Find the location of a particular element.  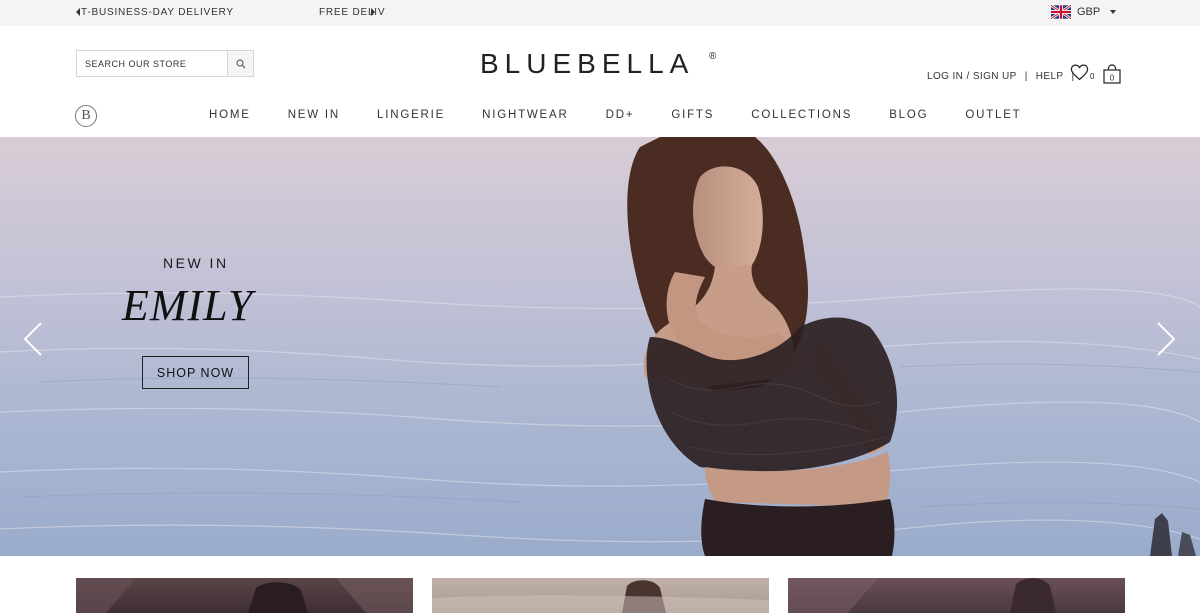

help-link: HELP is located at coordinates (1050, 76).